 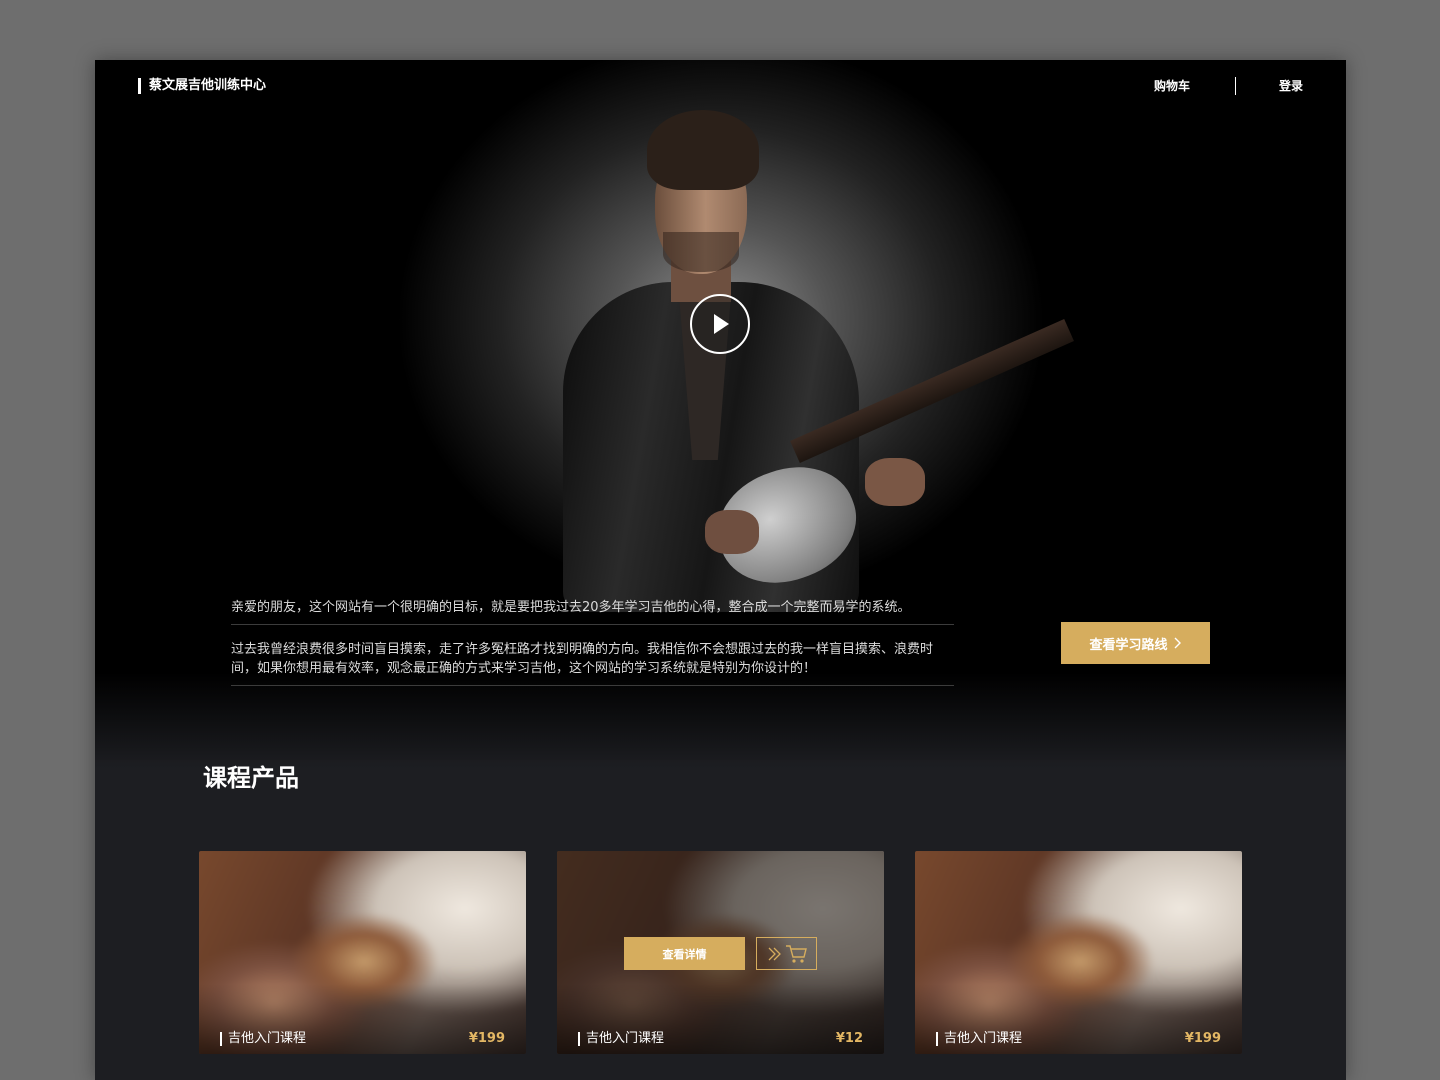 What do you see at coordinates (1235, 86) in the screenshot?
I see `nav-divider` at bounding box center [1235, 86].